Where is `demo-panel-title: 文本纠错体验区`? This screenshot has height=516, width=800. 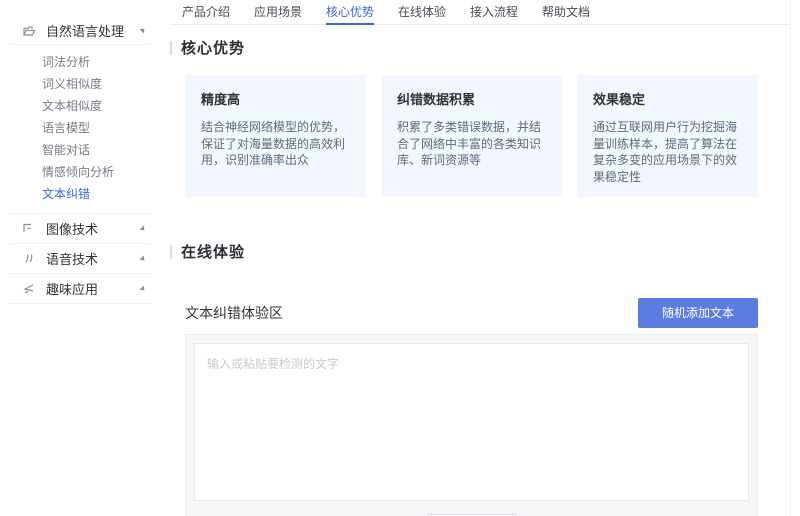
demo-panel-title: 文本纠错体验区 is located at coordinates (234, 313).